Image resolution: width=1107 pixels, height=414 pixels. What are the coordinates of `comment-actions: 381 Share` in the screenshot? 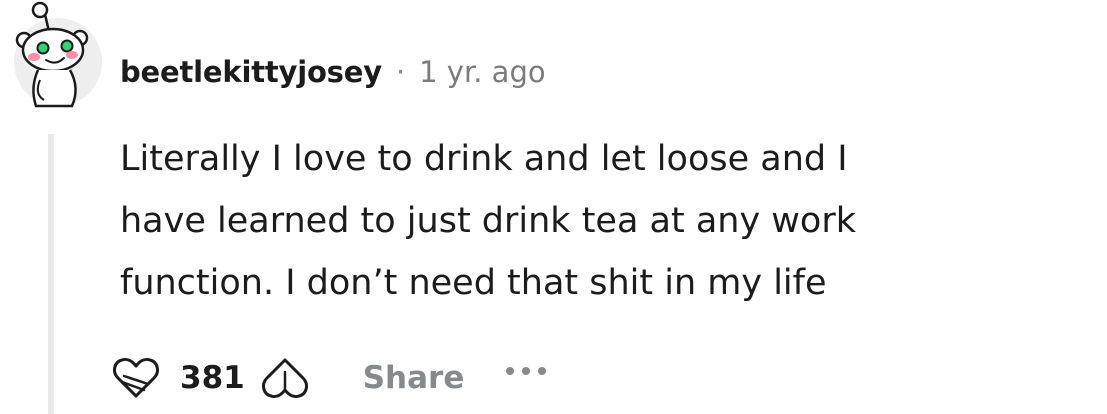 It's located at (328, 378).